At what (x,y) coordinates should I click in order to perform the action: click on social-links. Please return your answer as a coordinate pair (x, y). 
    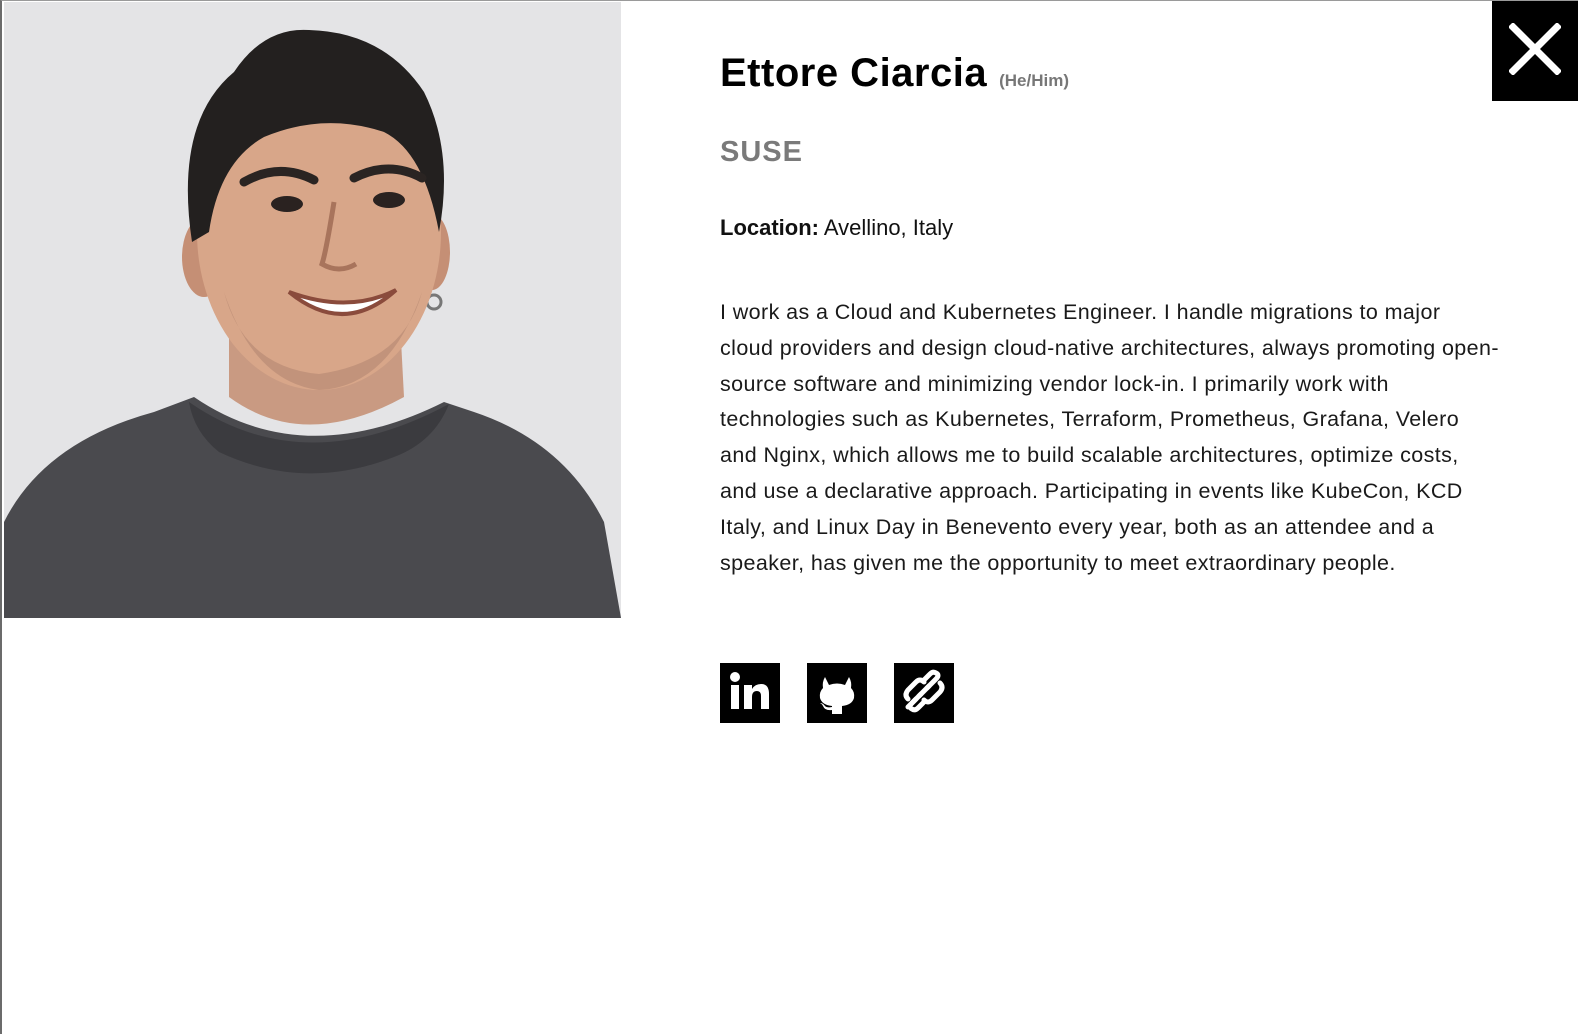
    Looking at the image, I should click on (1115, 693).